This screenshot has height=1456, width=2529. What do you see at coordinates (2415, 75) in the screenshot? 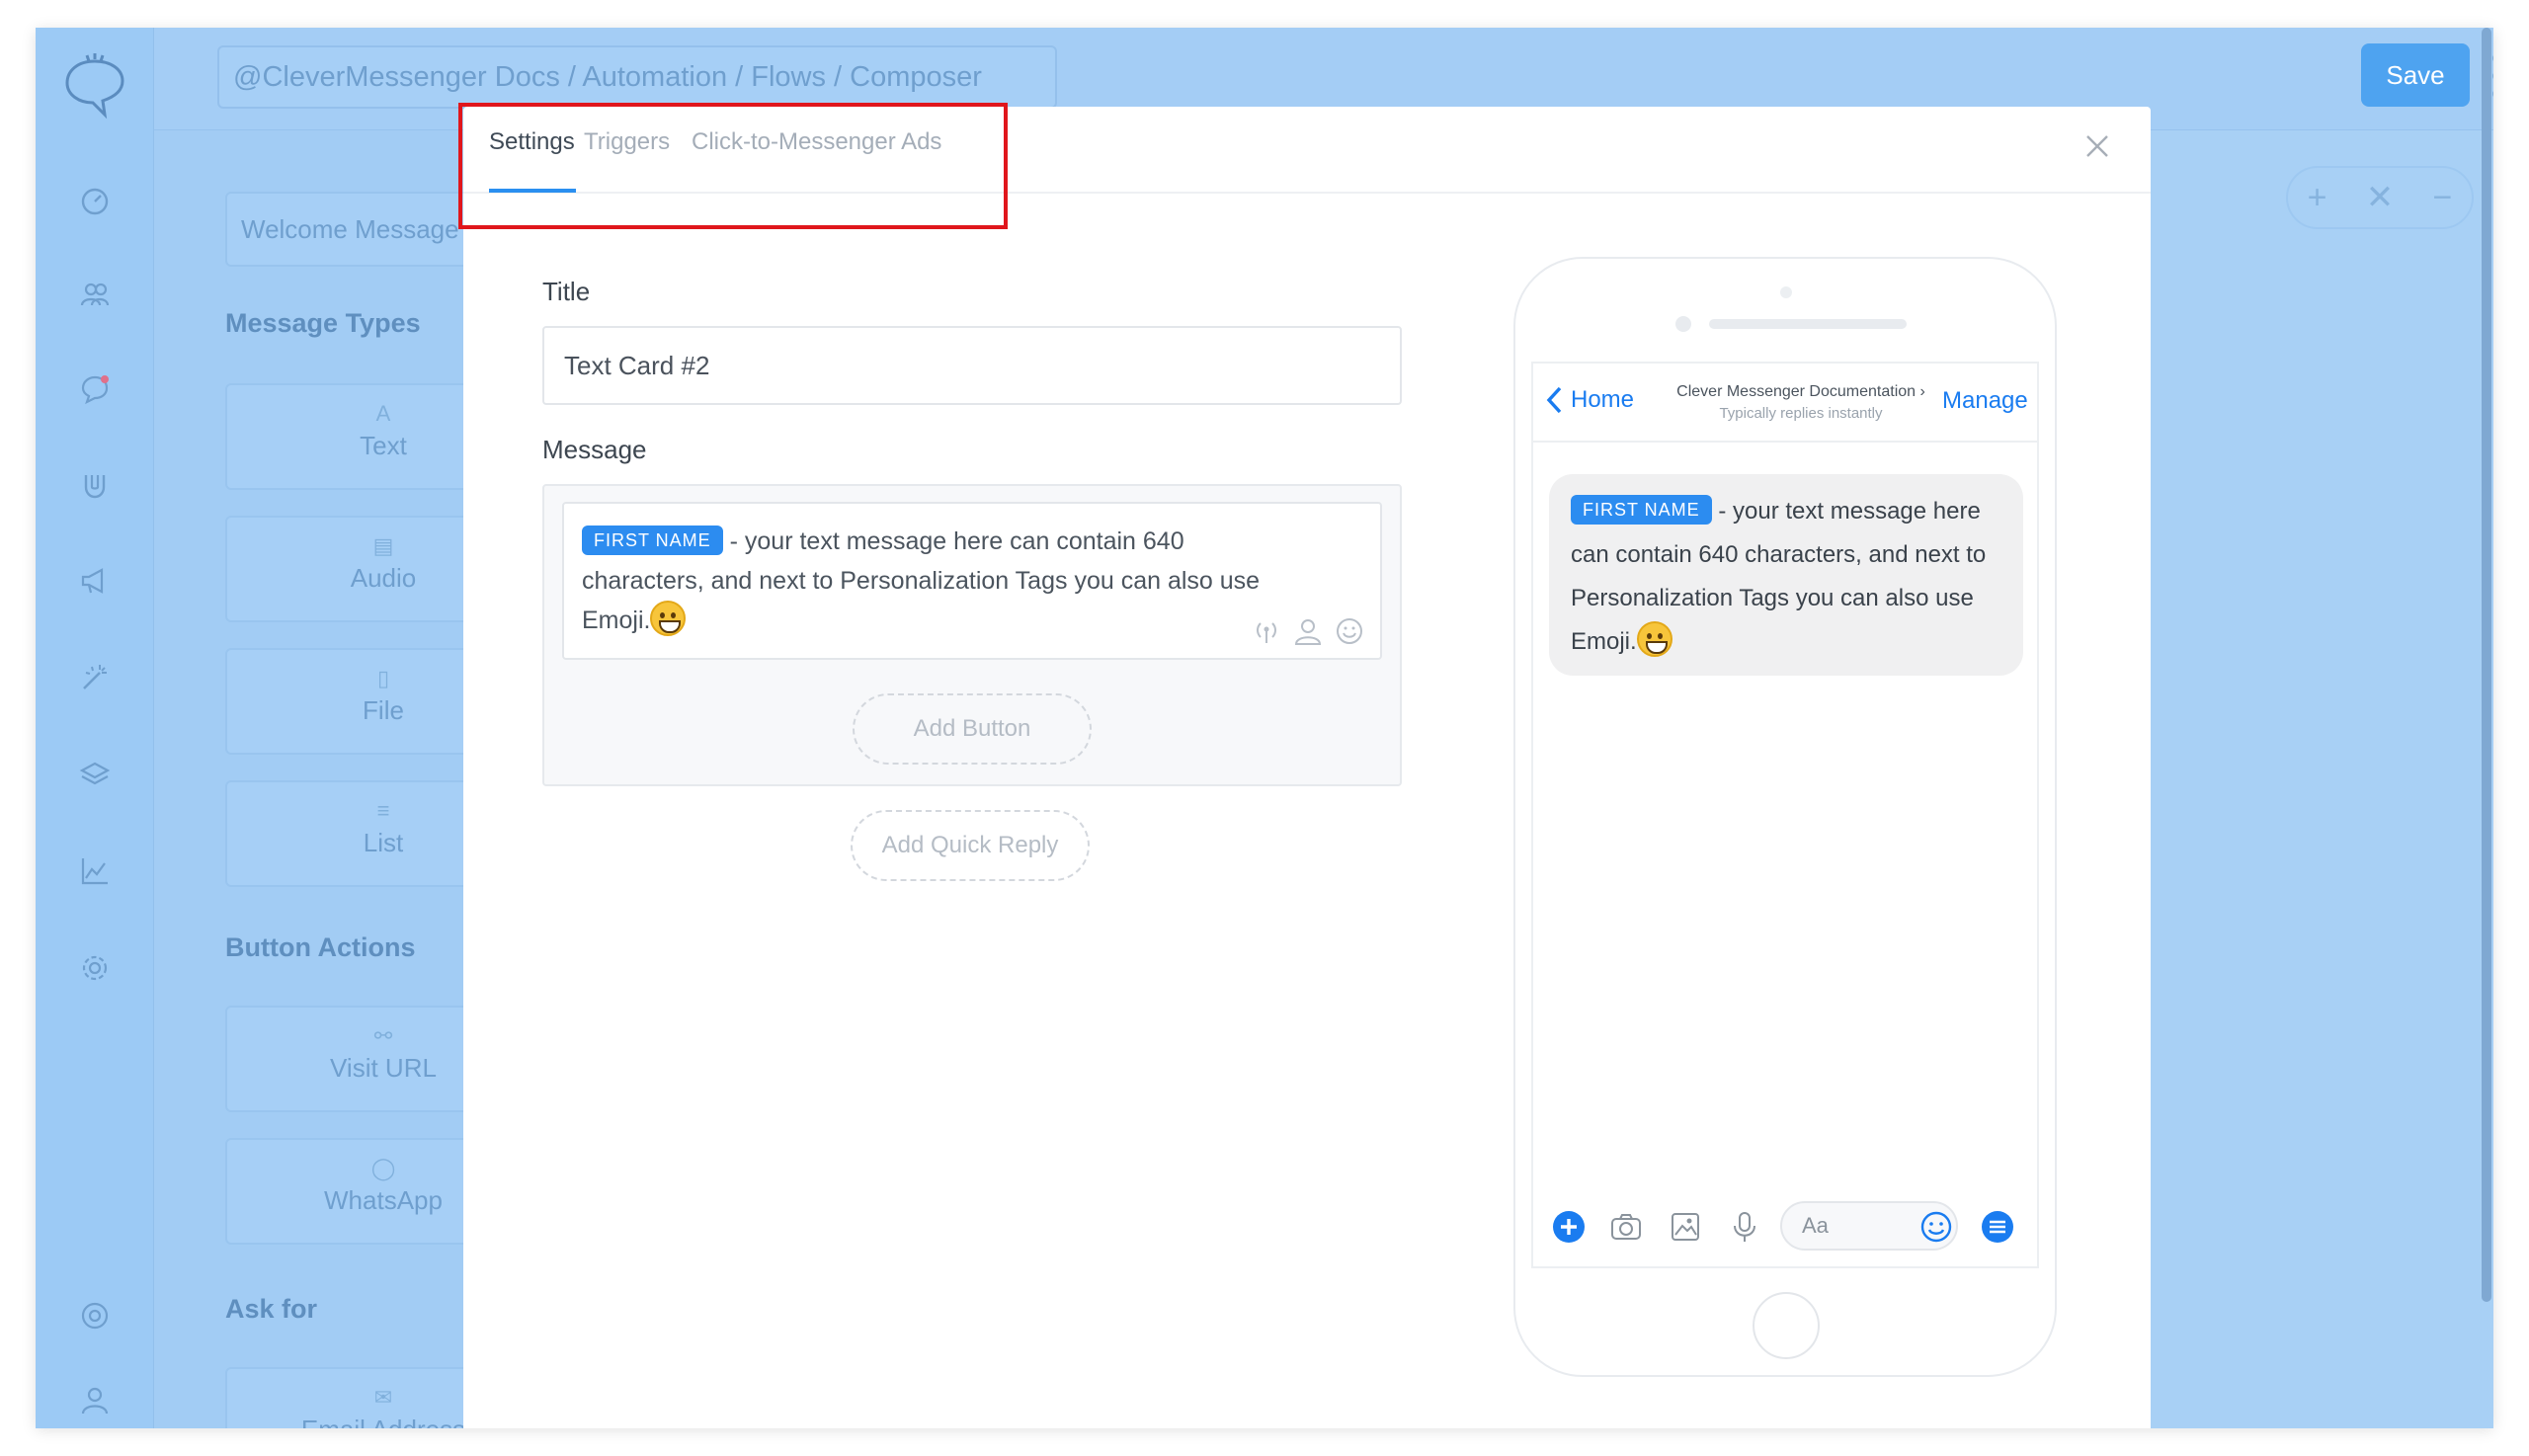
I see `save-button: Save` at bounding box center [2415, 75].